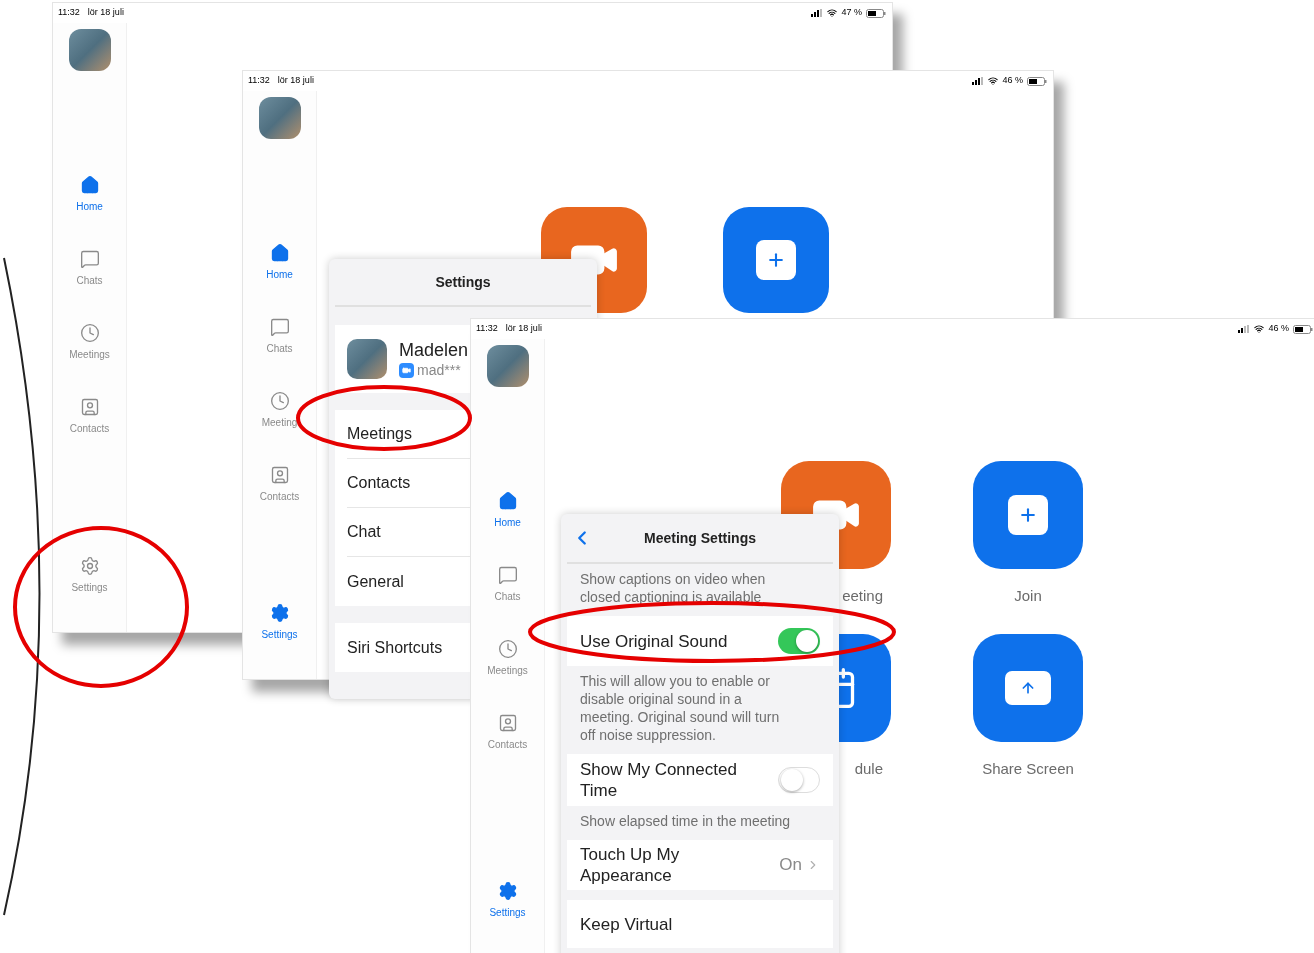 The height and width of the screenshot is (953, 1314). I want to click on sidebar-tab: Meeting, so click(279, 426).